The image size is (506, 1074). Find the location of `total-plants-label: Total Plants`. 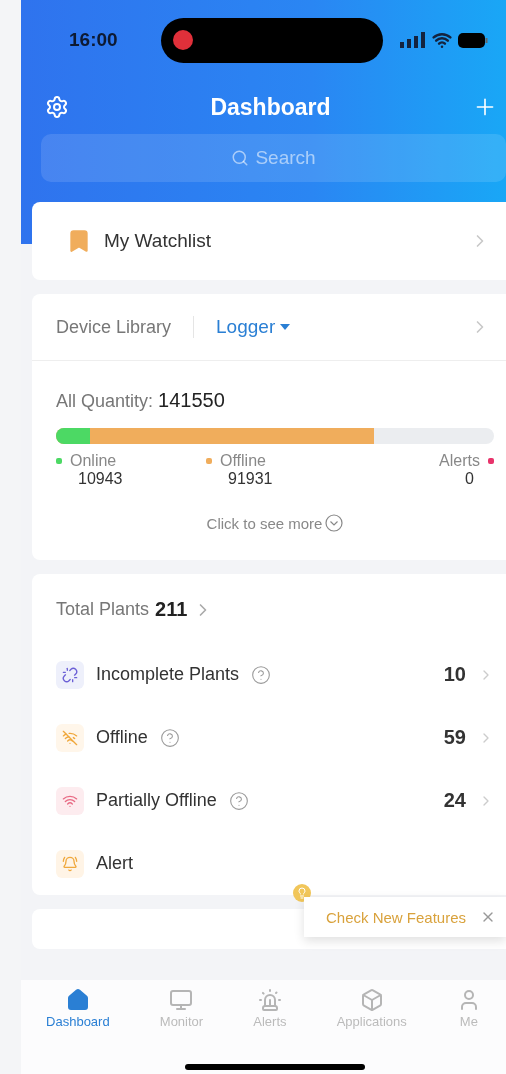

total-plants-label: Total Plants is located at coordinates (103, 609).